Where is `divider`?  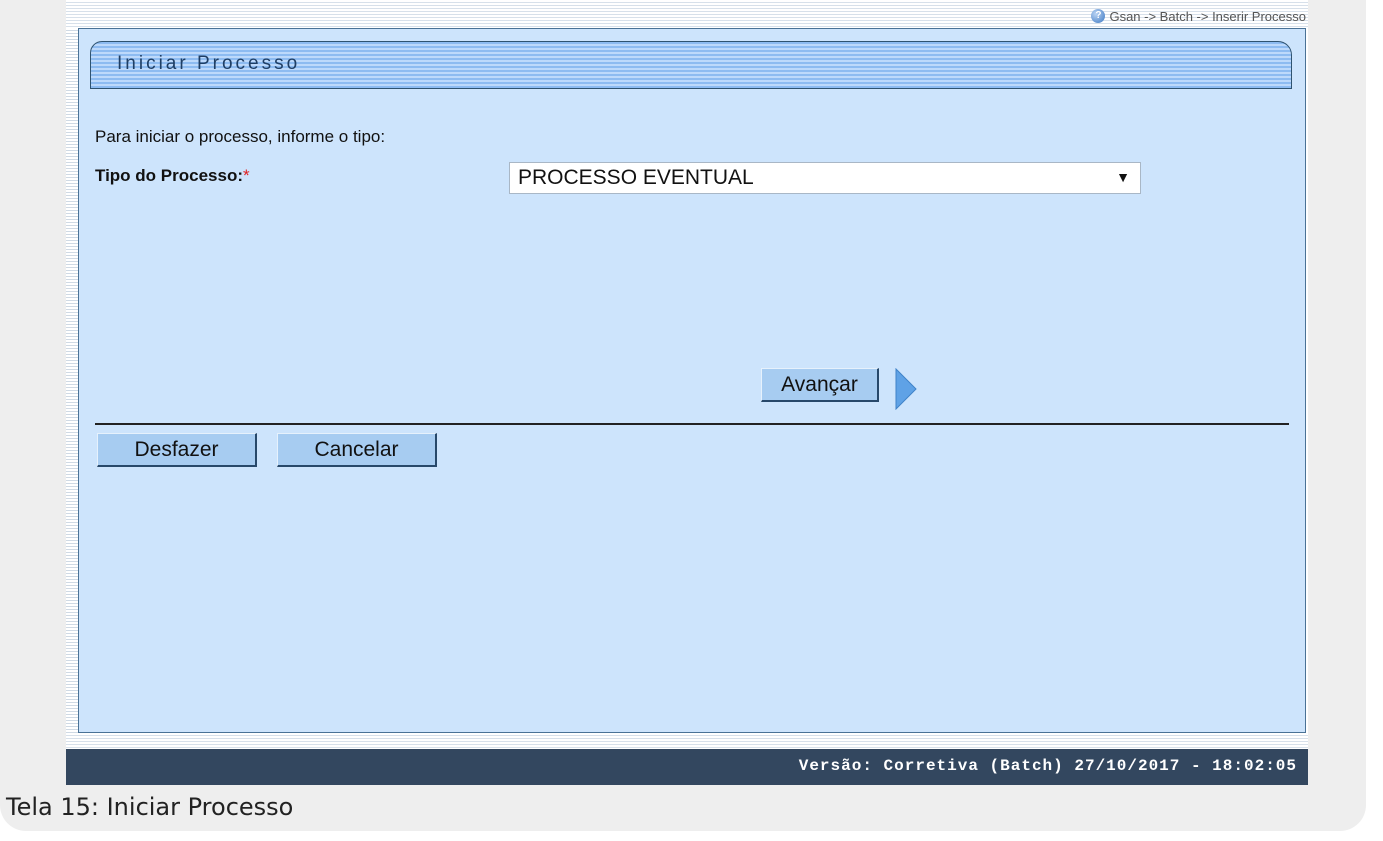 divider is located at coordinates (692, 424).